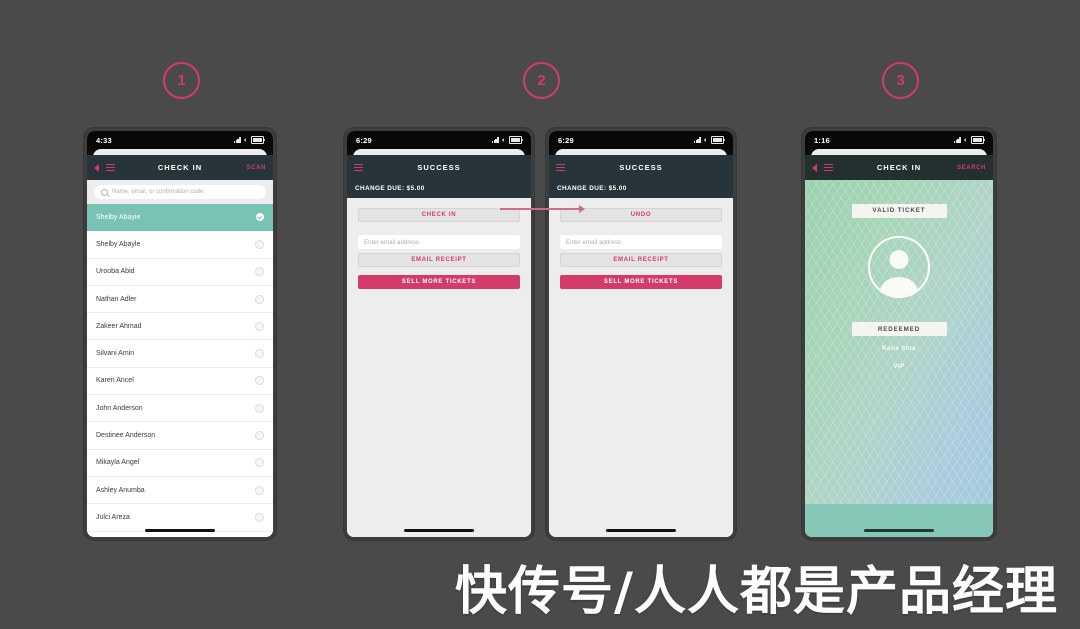 The image size is (1080, 629). What do you see at coordinates (899, 329) in the screenshot?
I see `redeemed-badge: REDEEMED` at bounding box center [899, 329].